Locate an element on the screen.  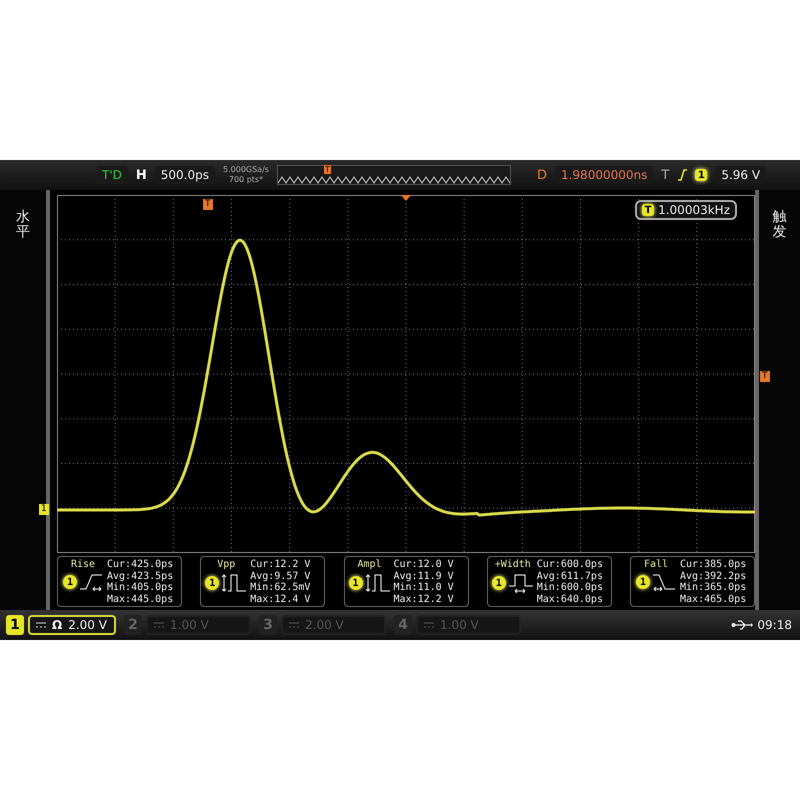
channel-number: 4 is located at coordinates (403, 625).